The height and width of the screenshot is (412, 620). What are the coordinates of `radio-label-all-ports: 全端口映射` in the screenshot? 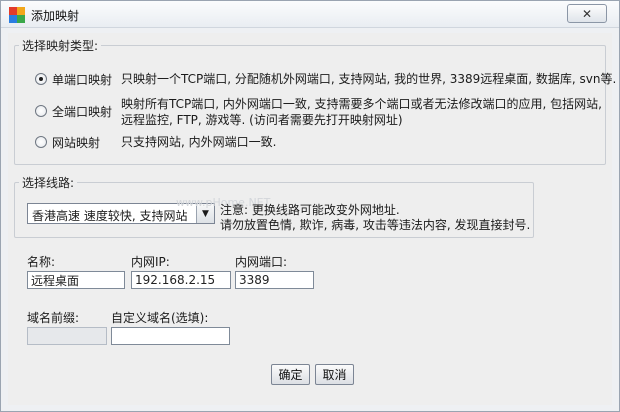 It's located at (82, 111).